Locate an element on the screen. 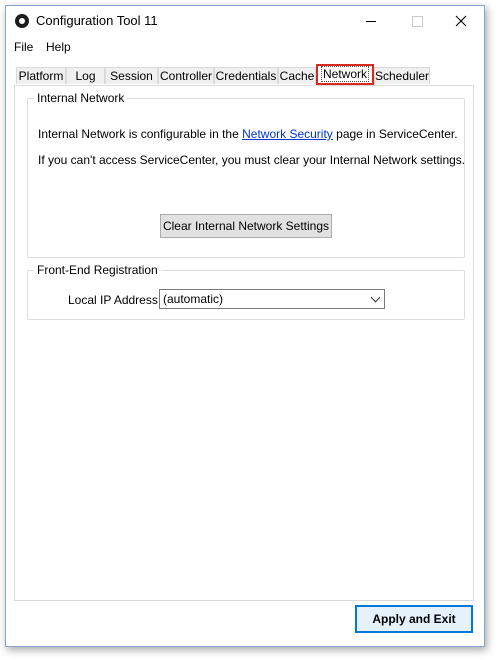 The image size is (500, 660). close-button is located at coordinates (461, 21).